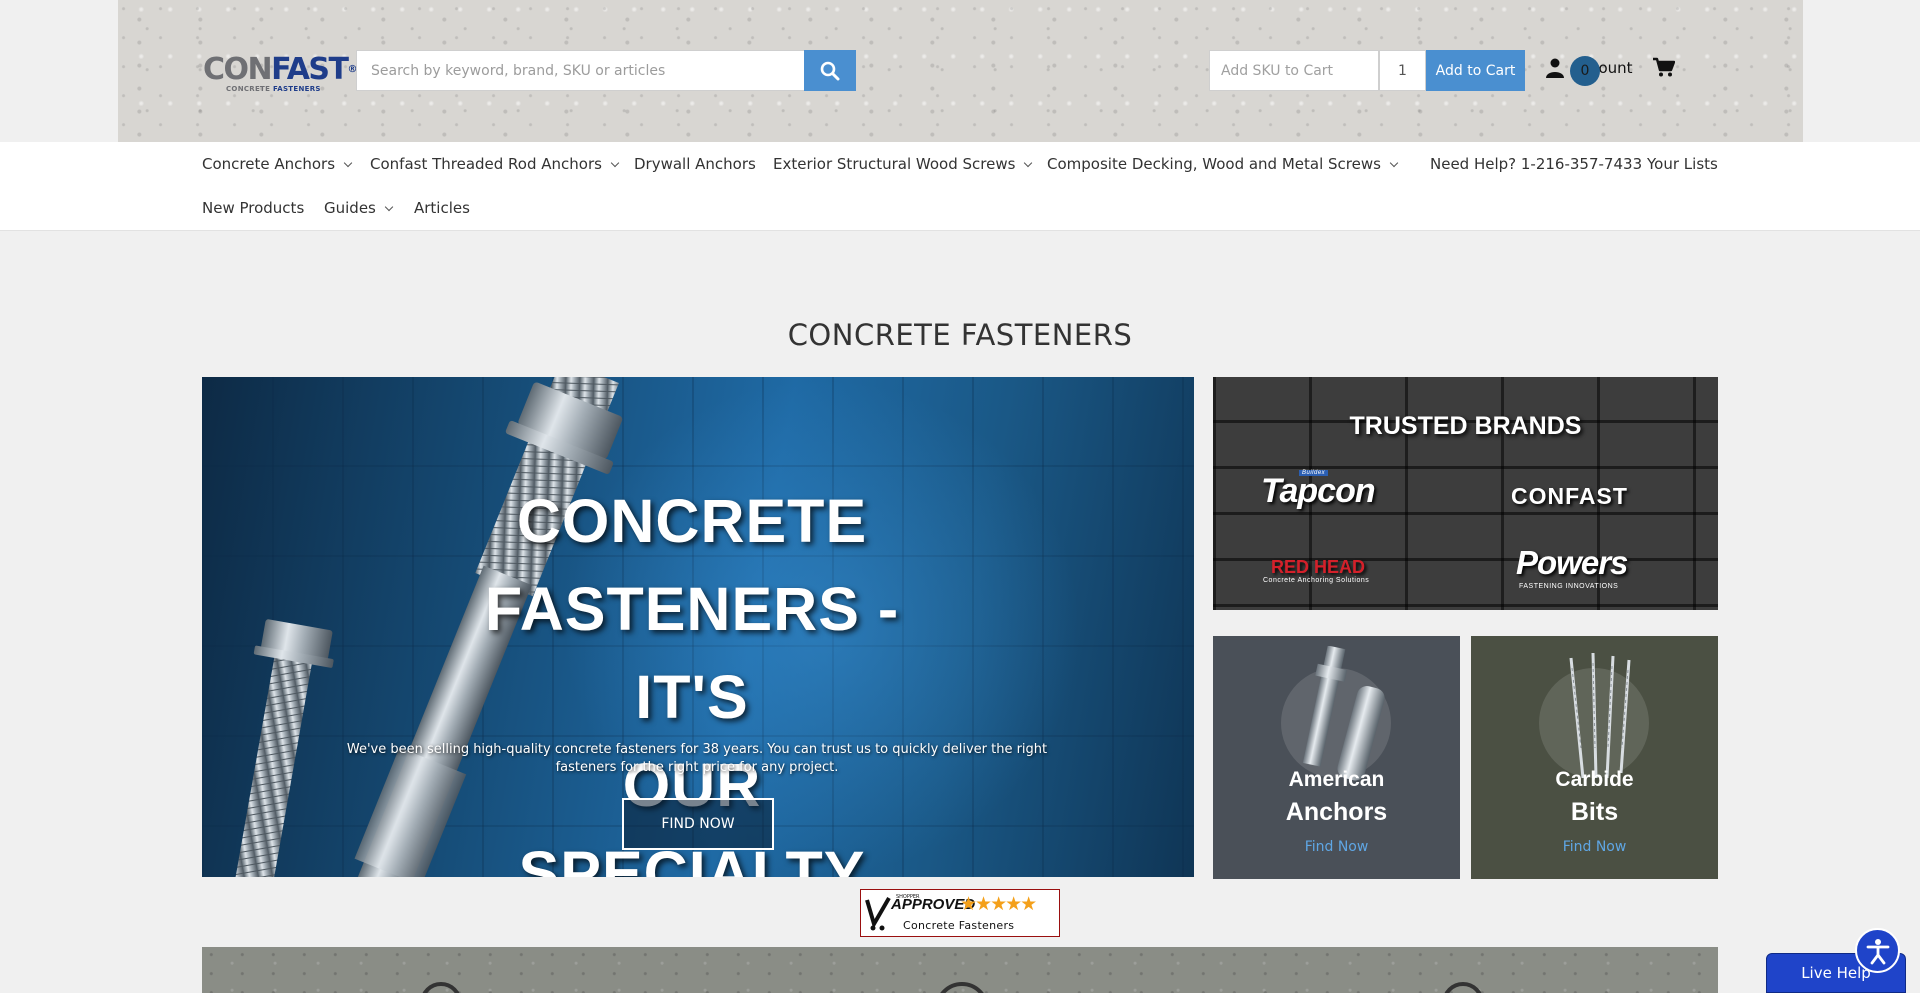 Image resolution: width=1920 pixels, height=993 pixels. I want to click on nav-your-lists: Your Lists, so click(1682, 164).